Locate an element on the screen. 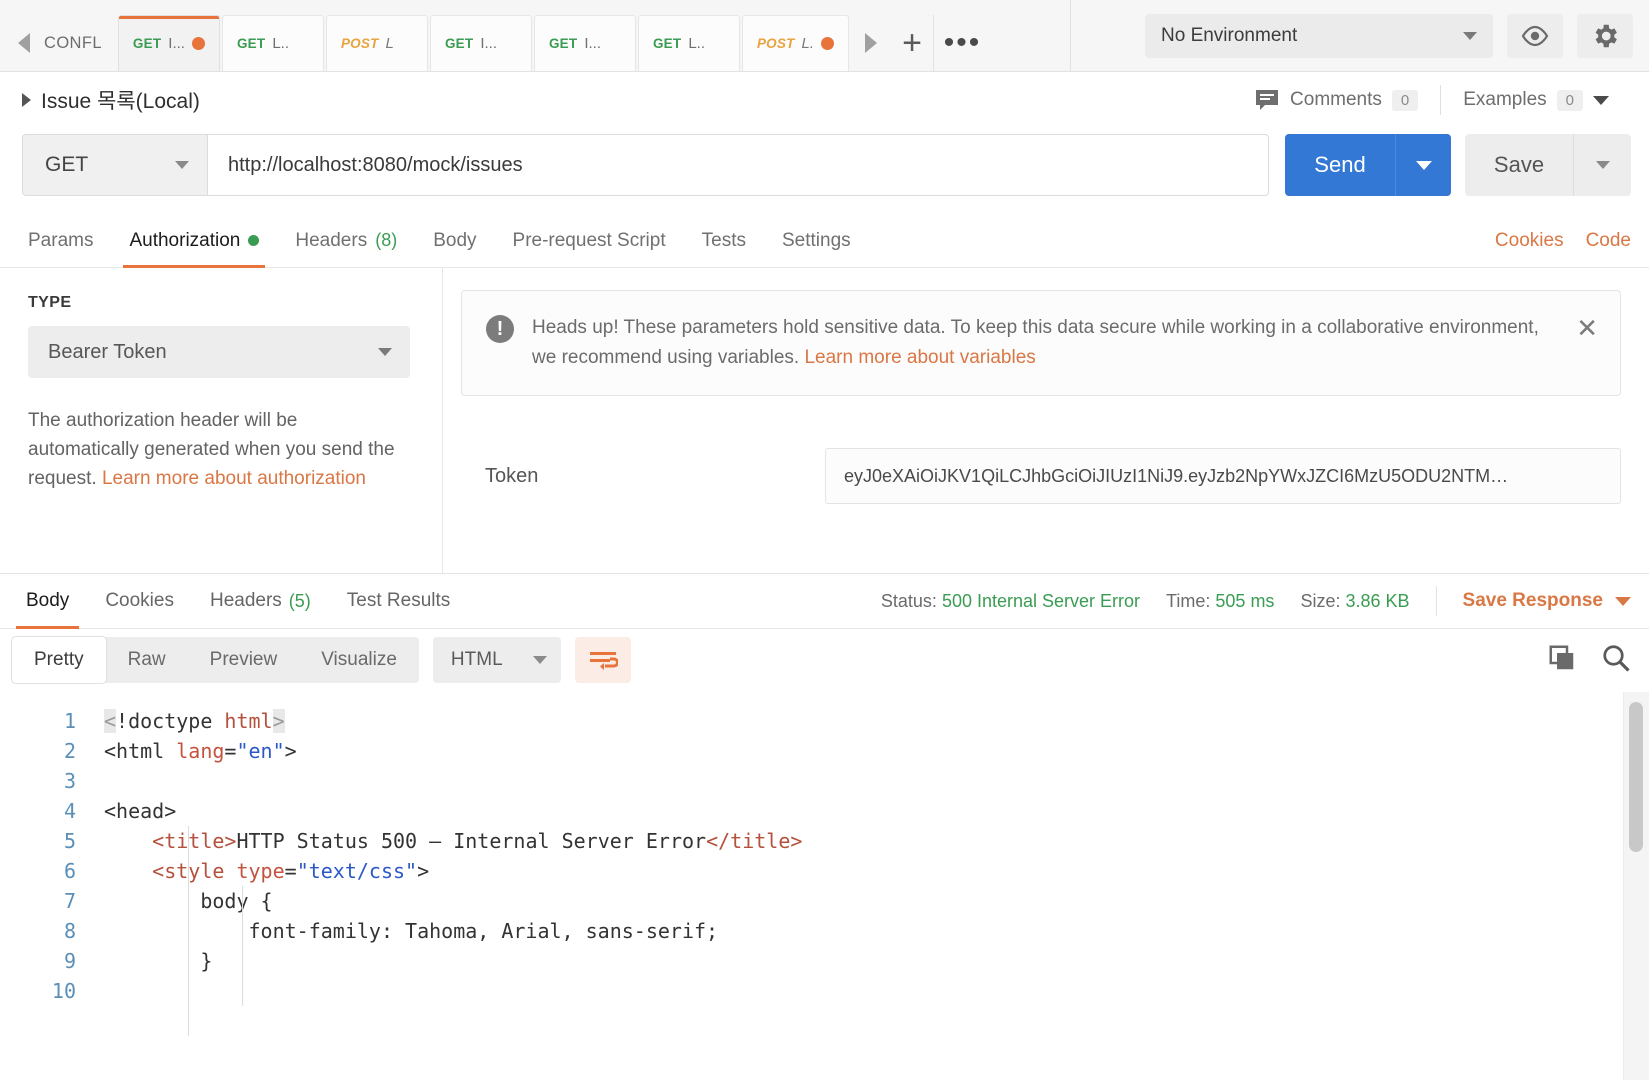  view-mode-switcher: Pretty Raw Preview Visualize is located at coordinates (215, 660).